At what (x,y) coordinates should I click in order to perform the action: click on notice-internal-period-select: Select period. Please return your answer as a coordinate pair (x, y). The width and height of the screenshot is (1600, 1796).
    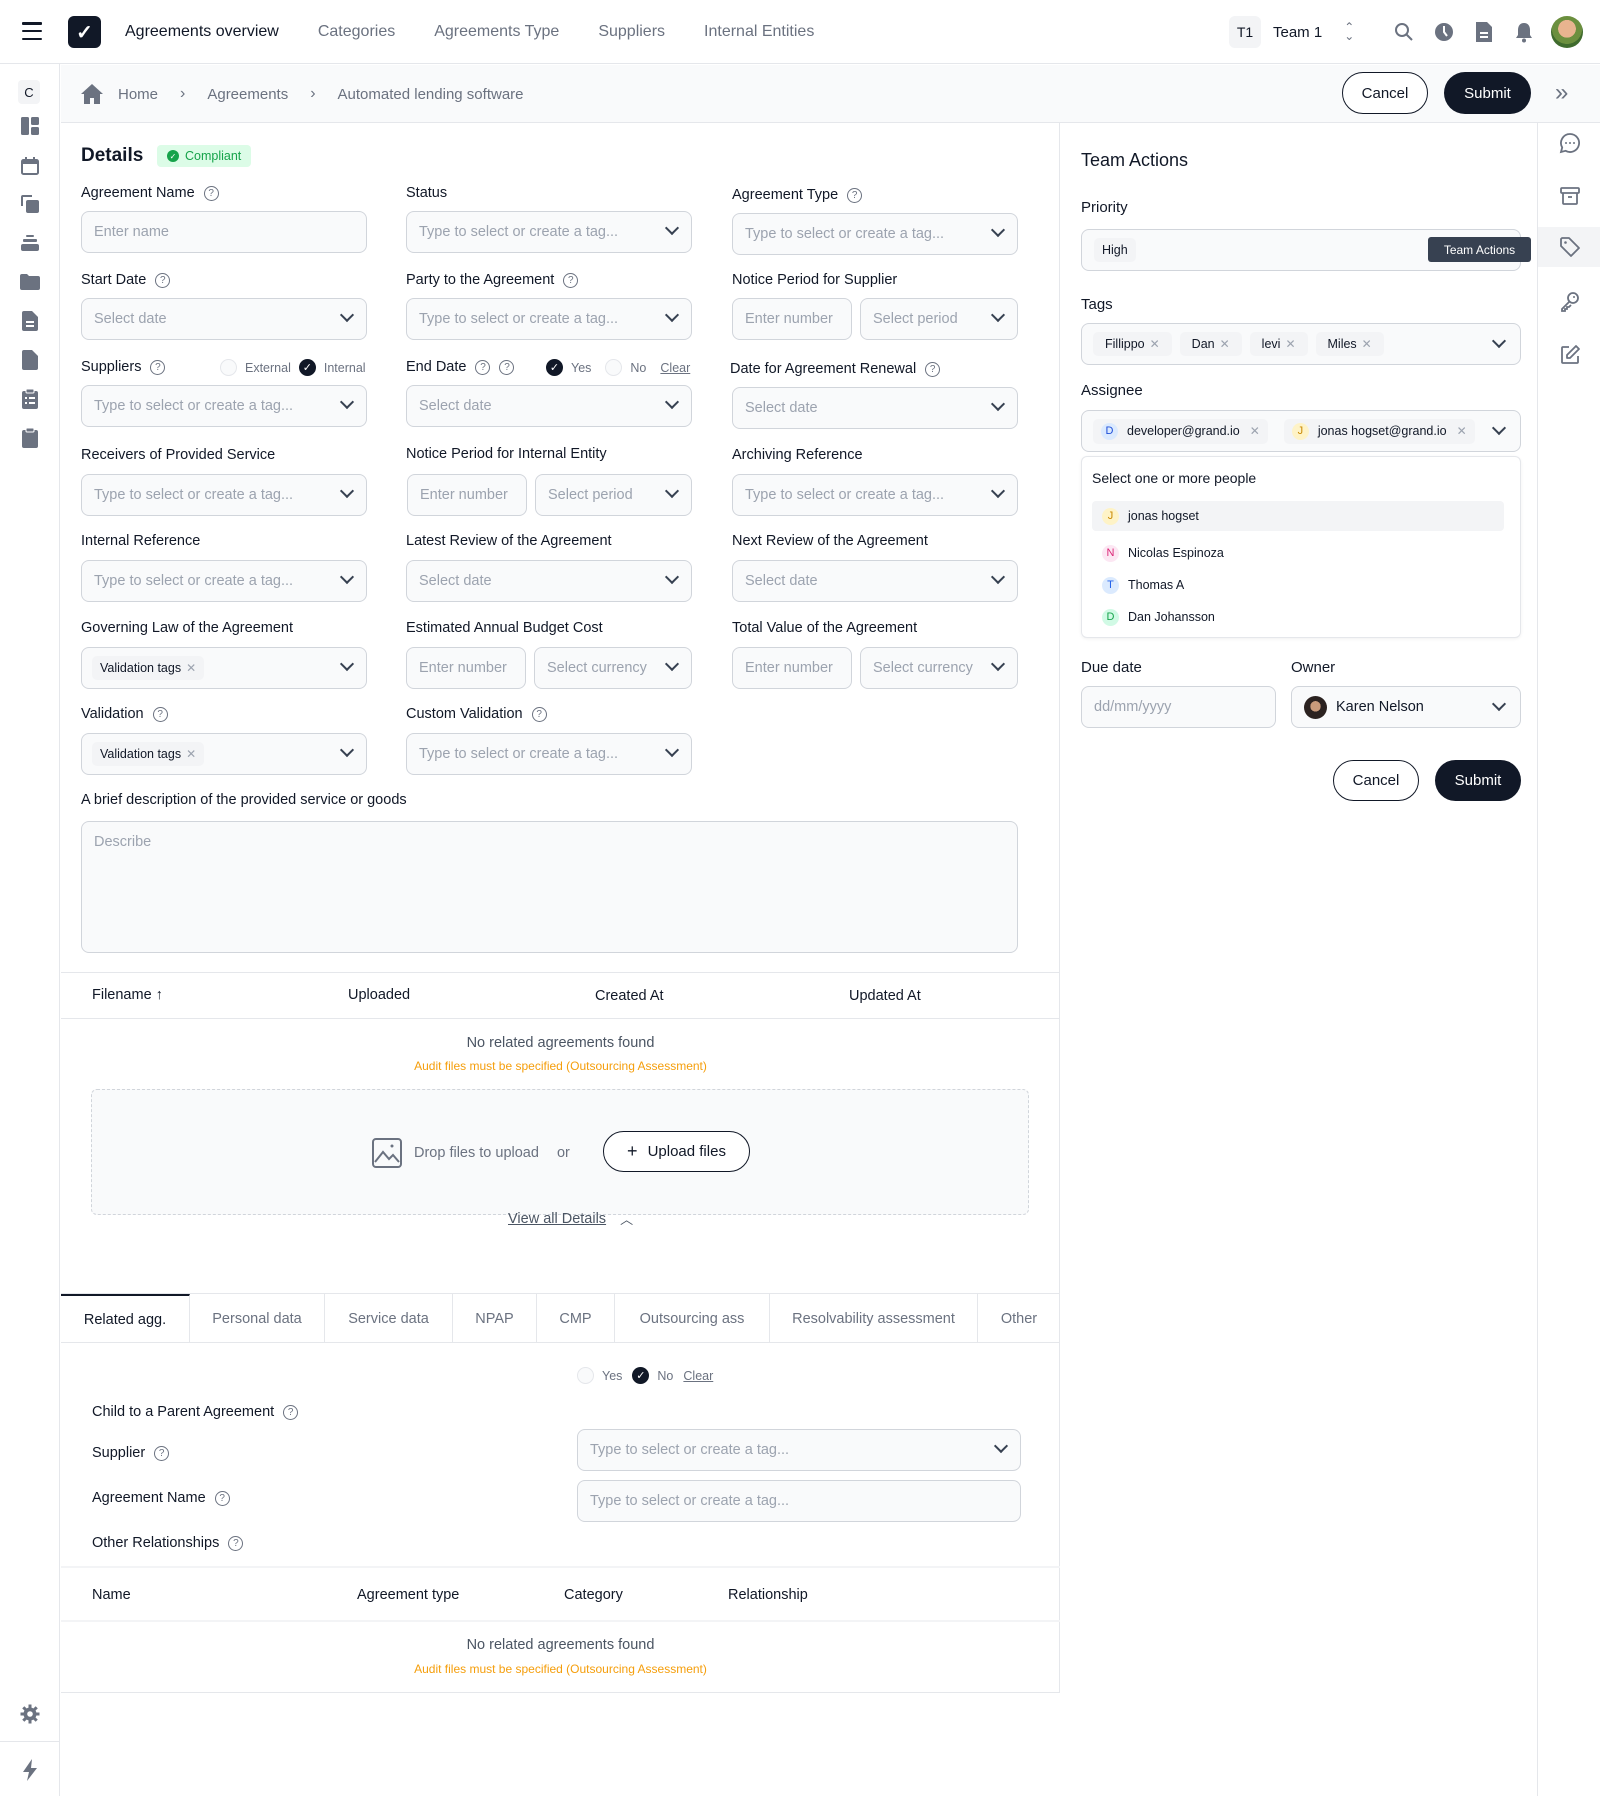
    Looking at the image, I should click on (613, 495).